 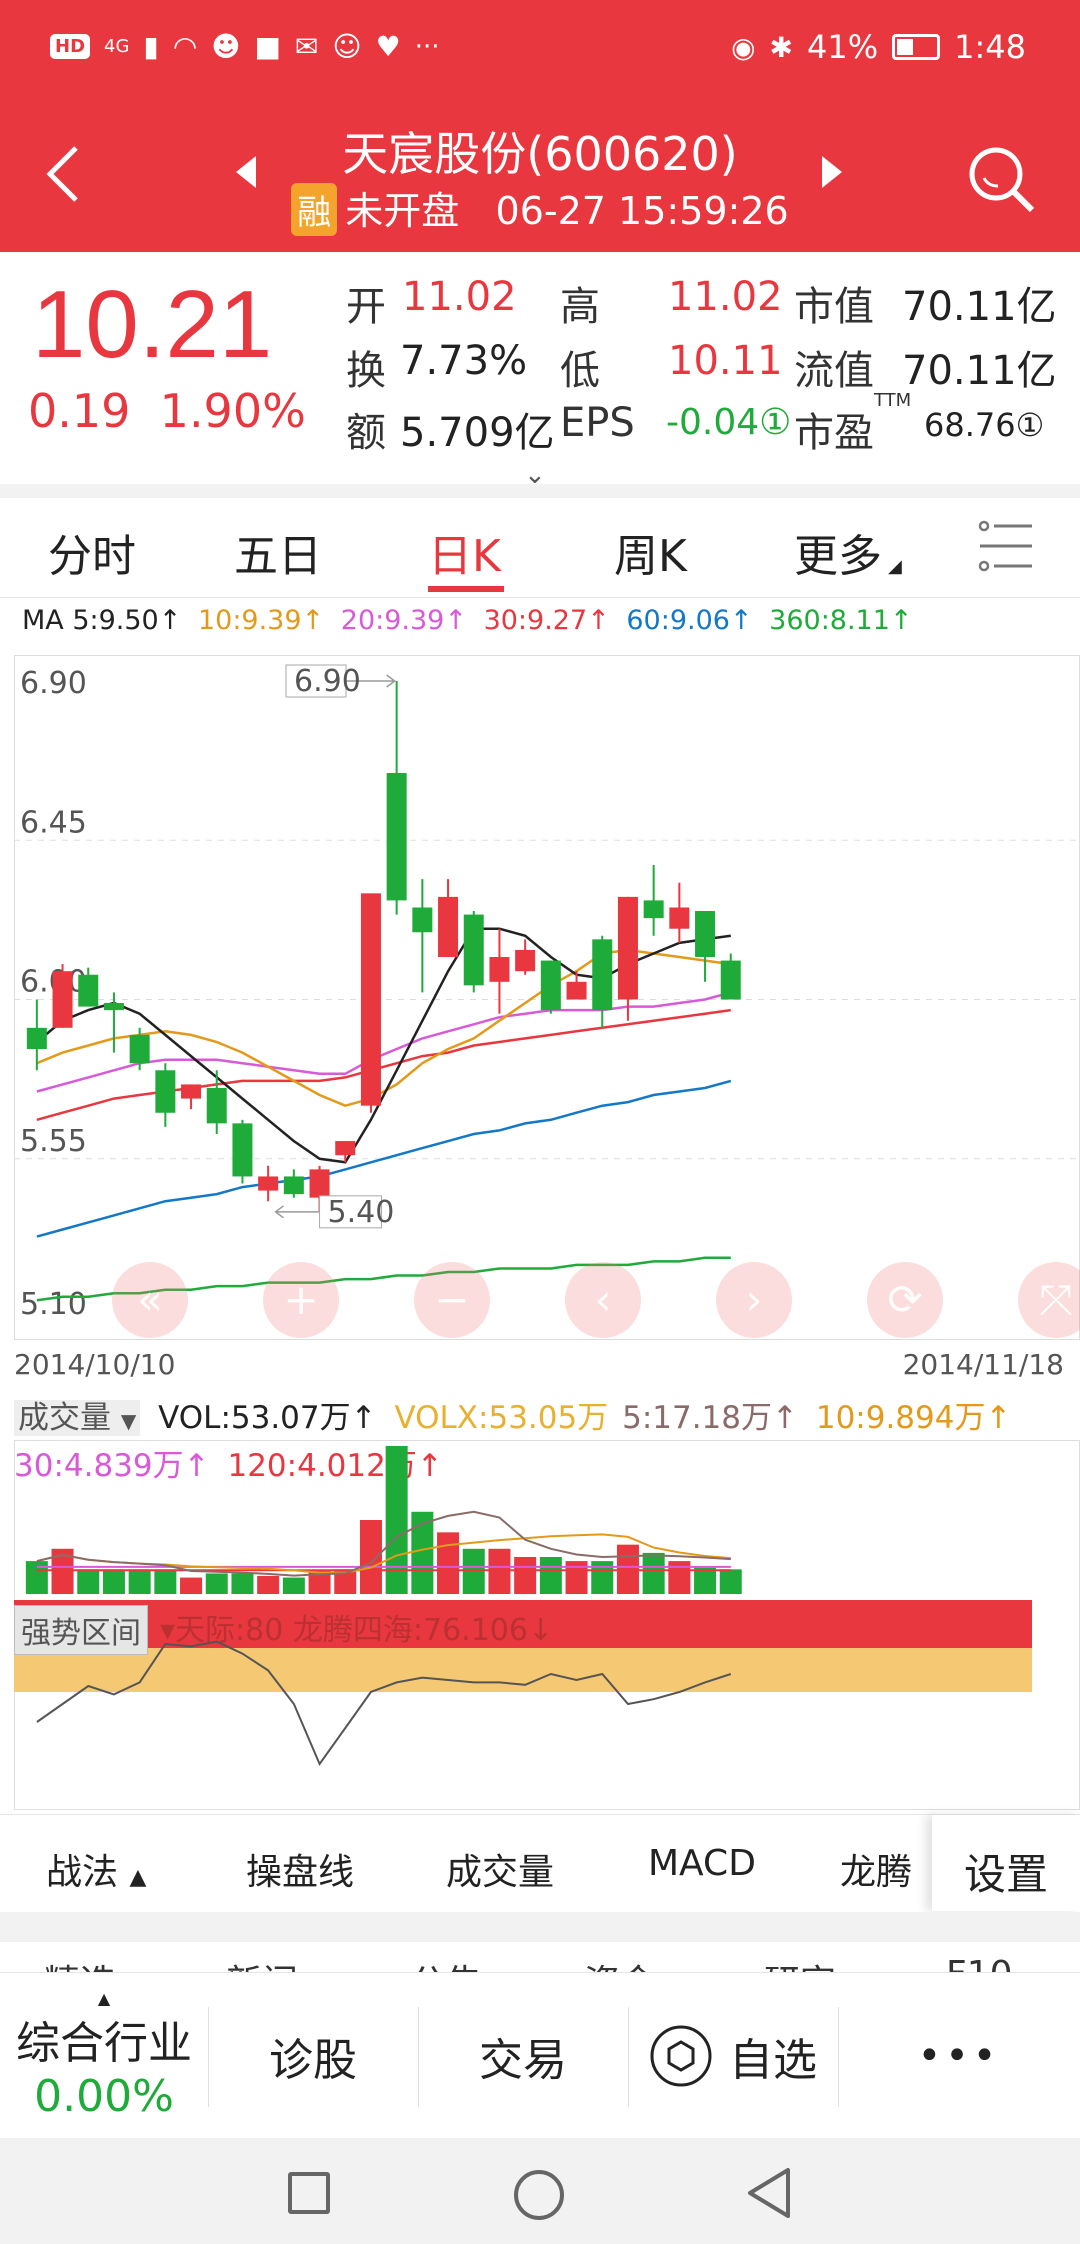 What do you see at coordinates (262, 1963) in the screenshot?
I see `tab-news: 新闻` at bounding box center [262, 1963].